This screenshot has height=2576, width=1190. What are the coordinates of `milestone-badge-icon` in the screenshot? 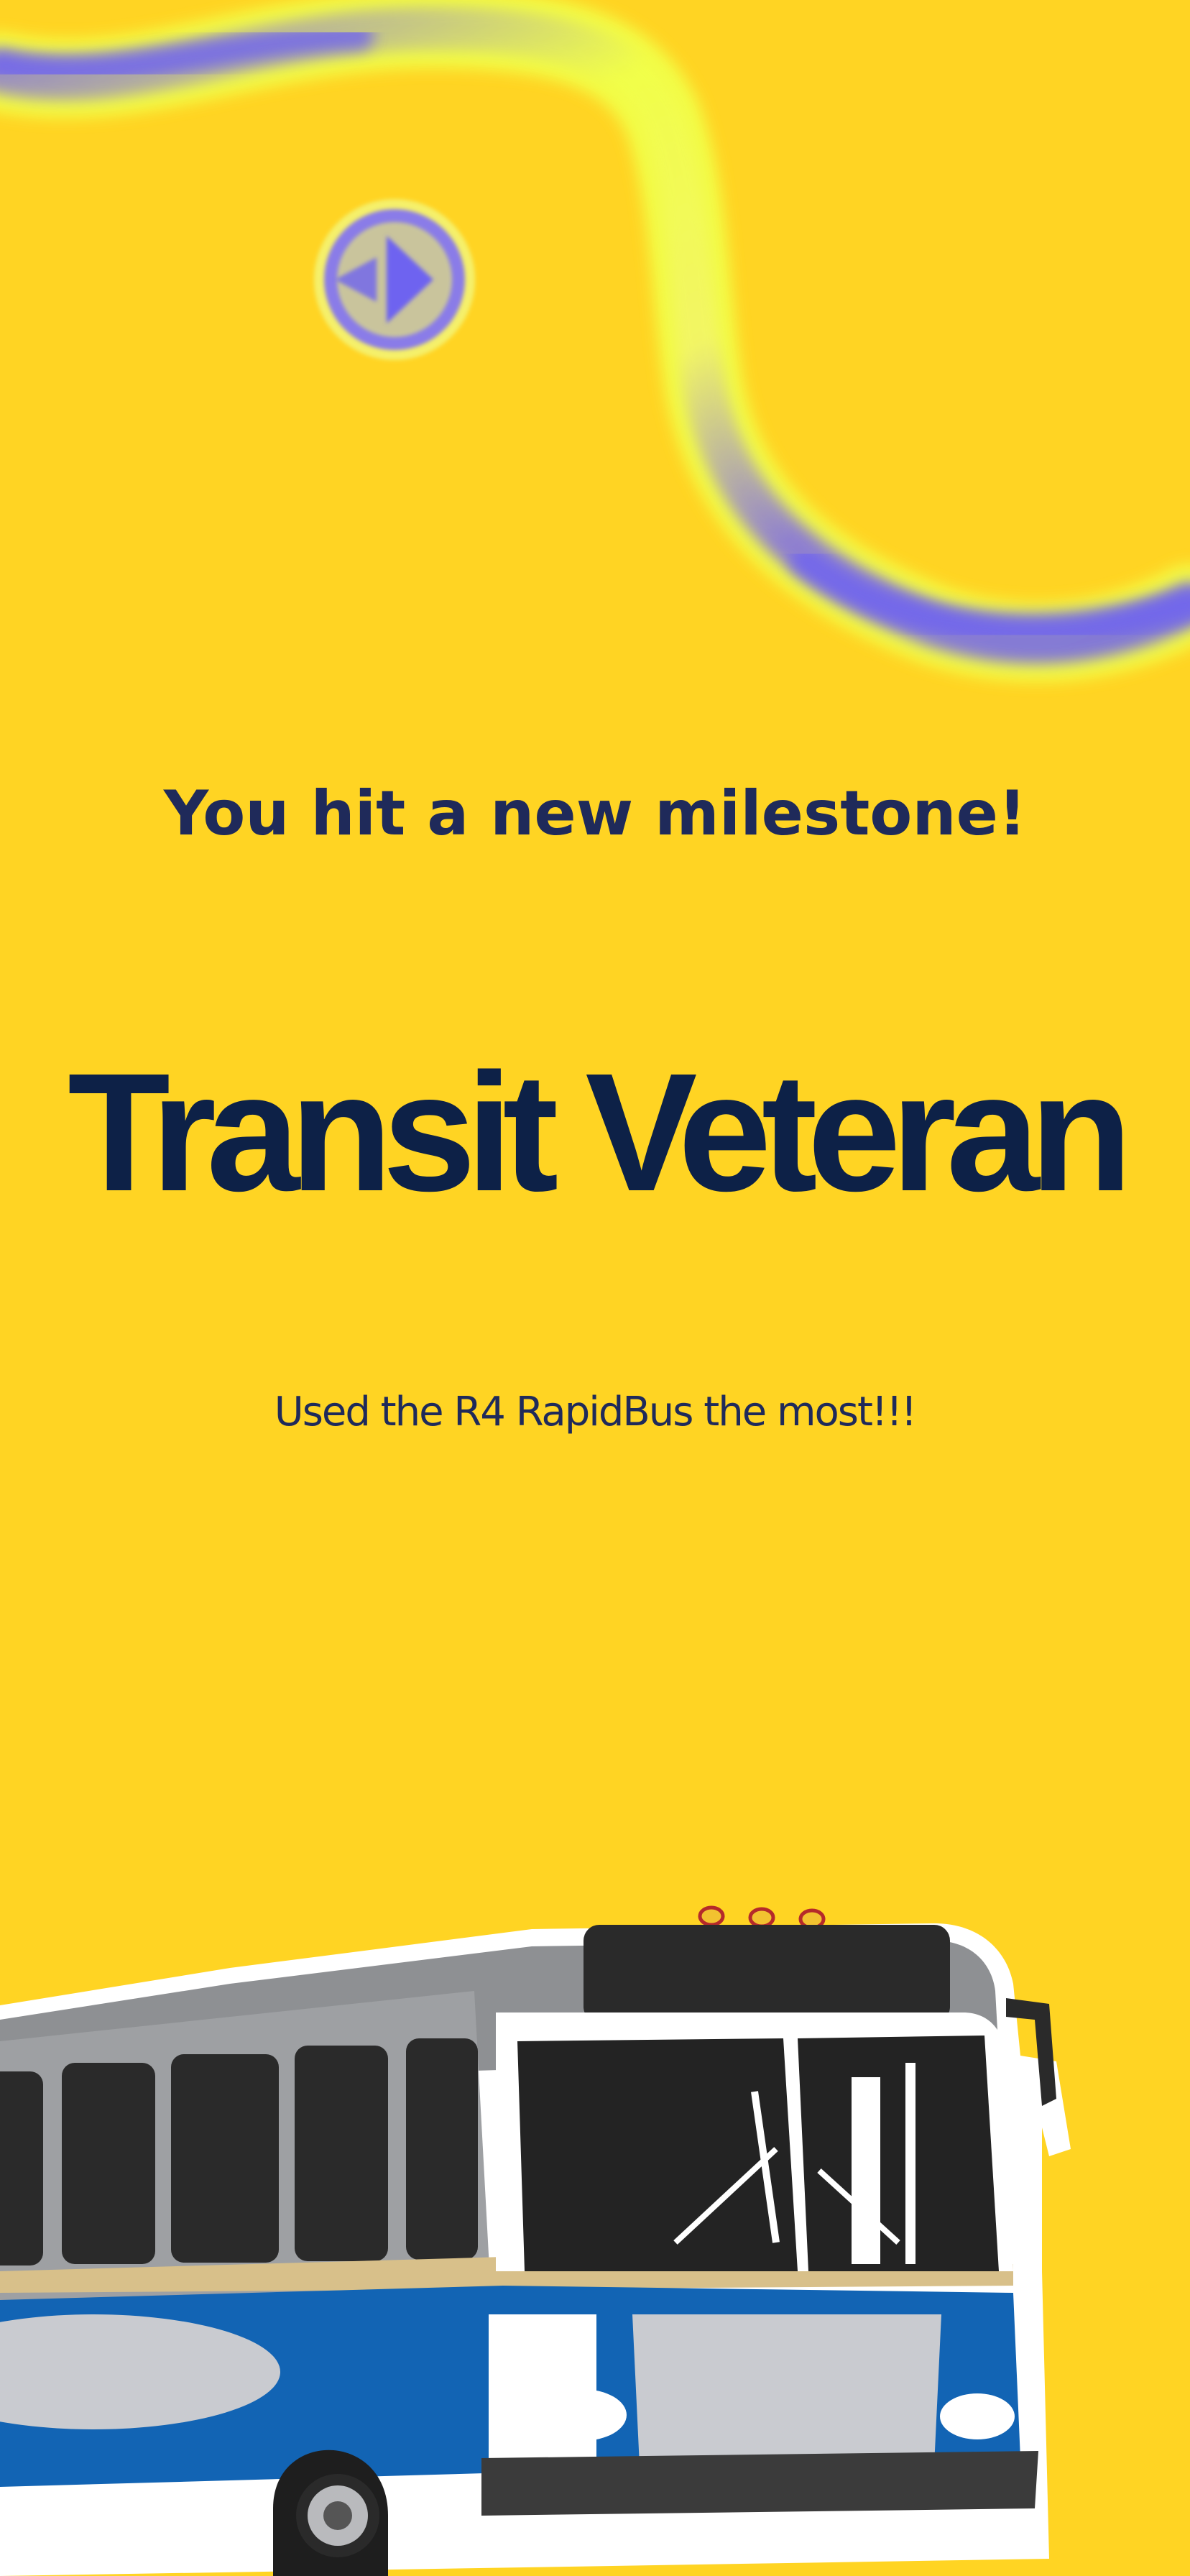 It's located at (394, 279).